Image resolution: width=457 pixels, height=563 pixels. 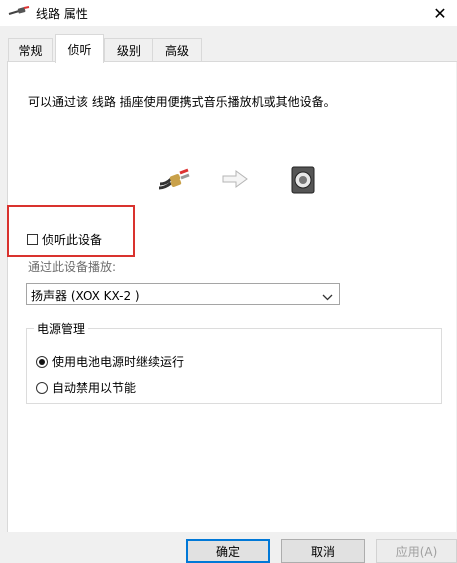 What do you see at coordinates (32, 239) in the screenshot?
I see `checkbox-box` at bounding box center [32, 239].